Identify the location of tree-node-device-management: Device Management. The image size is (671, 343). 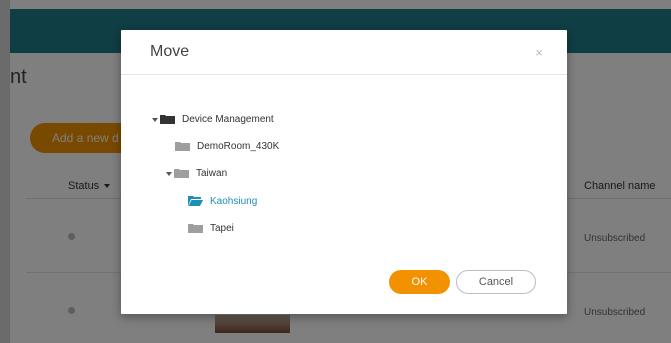
(213, 119).